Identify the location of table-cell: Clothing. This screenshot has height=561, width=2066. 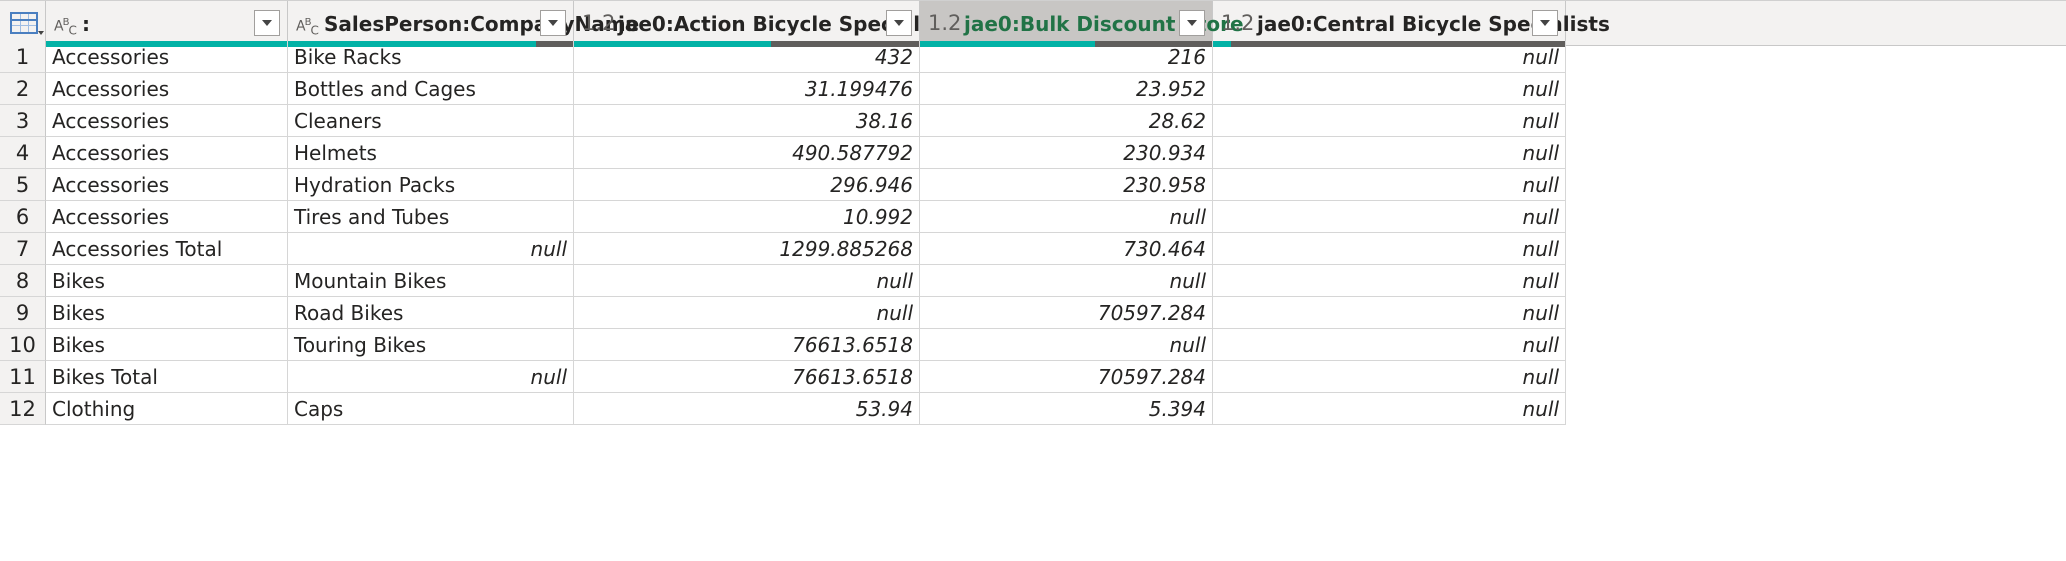
(167, 409).